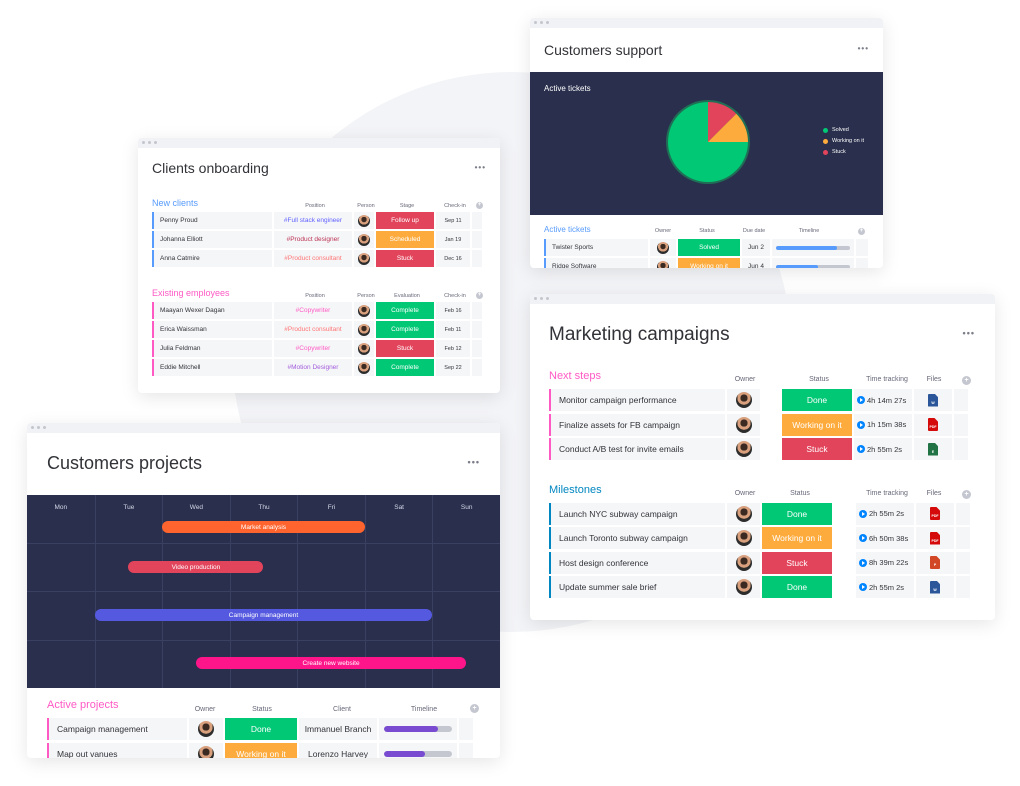 The image size is (1020, 786). Describe the element at coordinates (885, 538) in the screenshot. I see `time-tracking-cell: 6h 50m 38s` at that location.